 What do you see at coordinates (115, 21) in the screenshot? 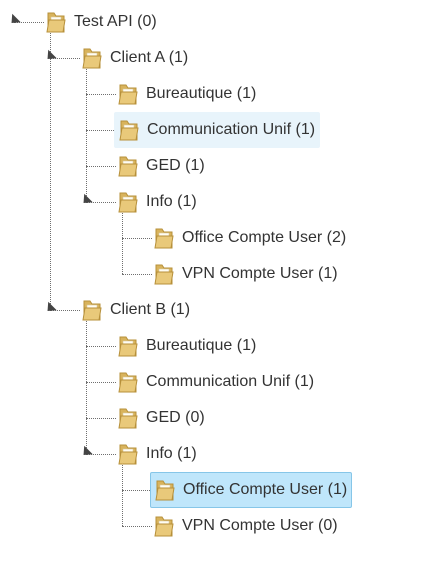
I see `tree-node-label: Test API (0)` at bounding box center [115, 21].